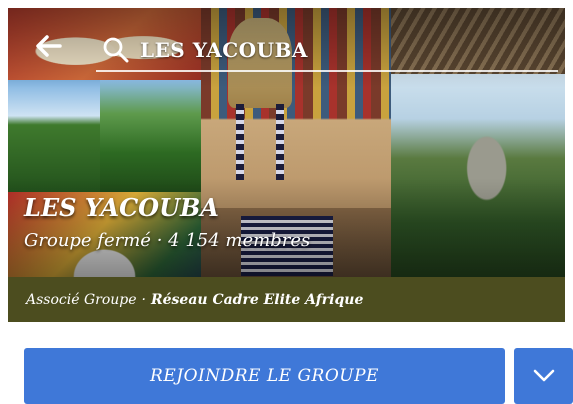 This screenshot has width=573, height=404. What do you see at coordinates (121, 207) in the screenshot?
I see `group-title: LES YACOUBA` at bounding box center [121, 207].